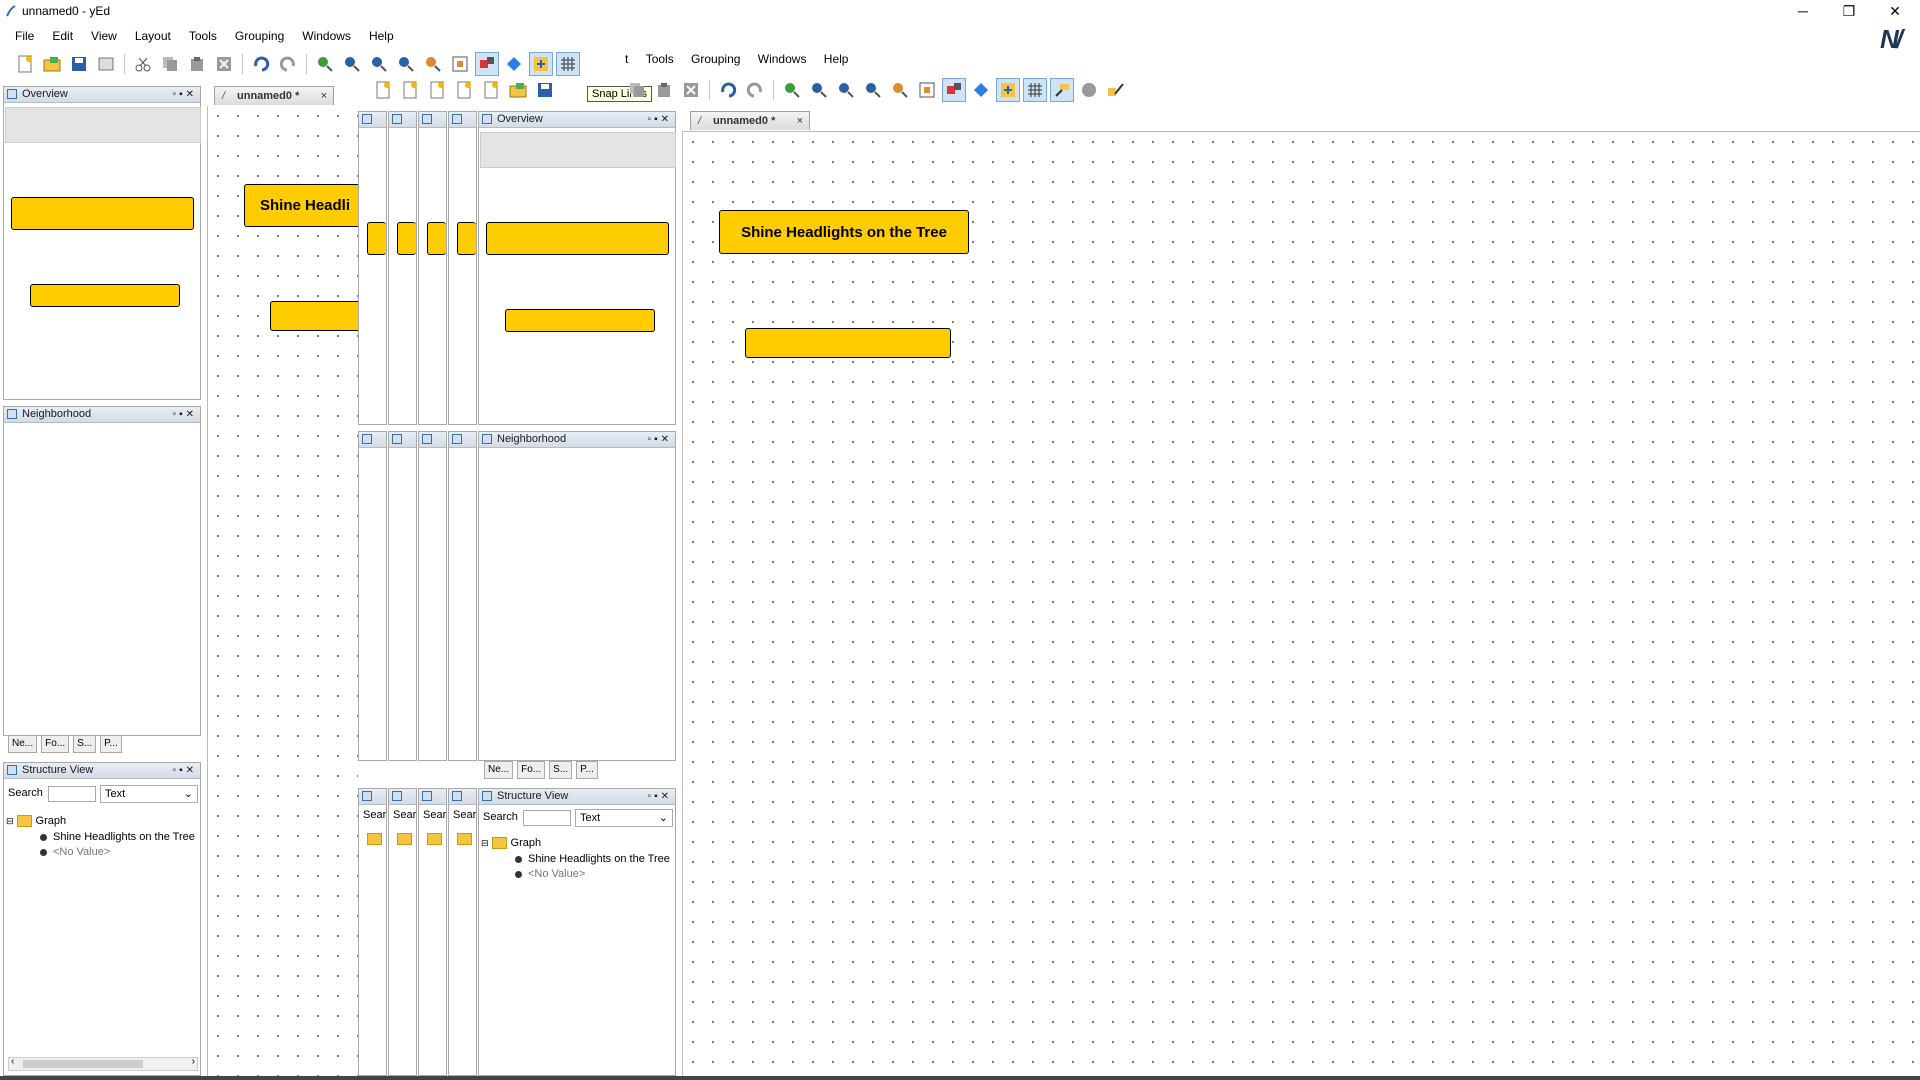 Image resolution: width=1920 pixels, height=1080 pixels. I want to click on menu-file: File, so click(24, 36).